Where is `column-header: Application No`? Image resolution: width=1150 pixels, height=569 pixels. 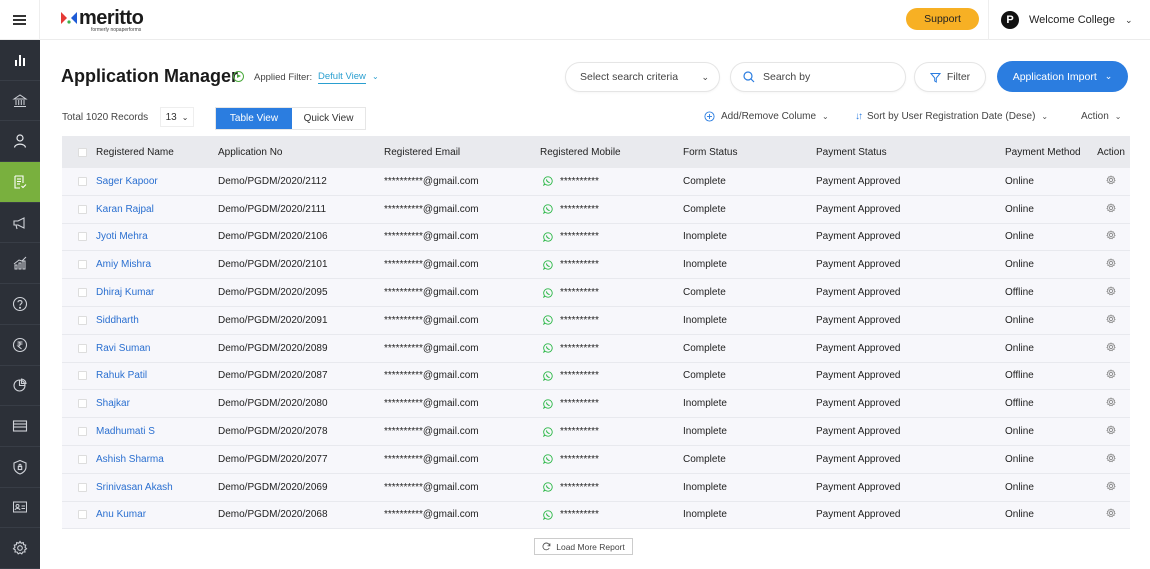
column-header: Application No is located at coordinates (301, 152).